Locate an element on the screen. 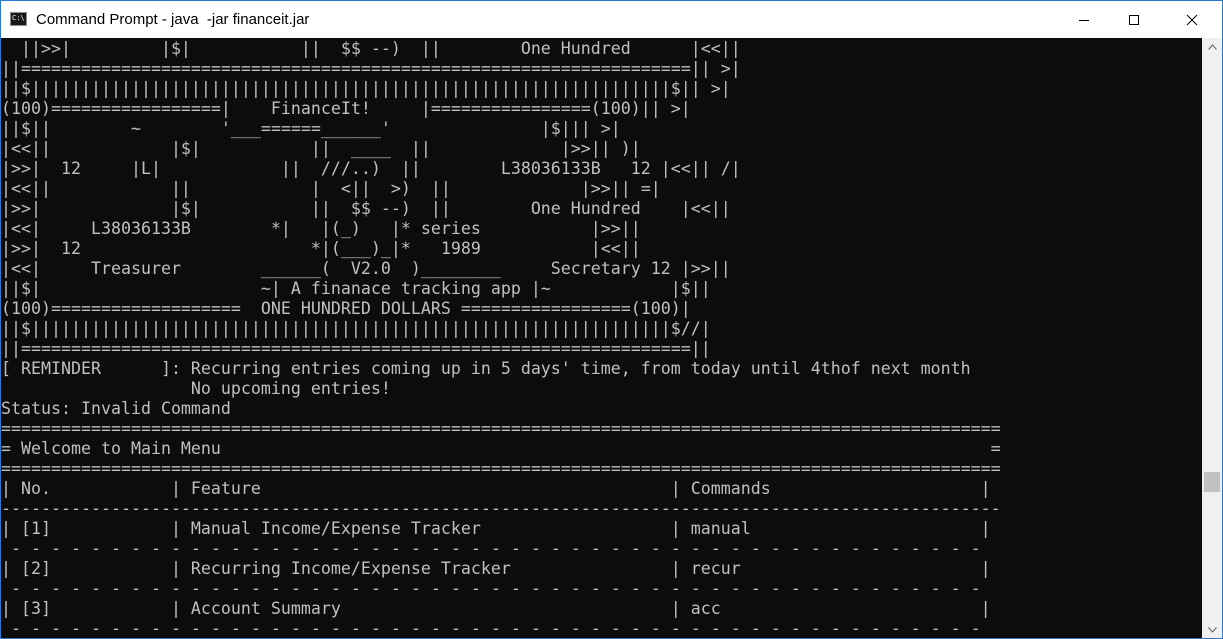 The height and width of the screenshot is (639, 1223). console-line: ||$|| ~ '___======______' |$||| >| is located at coordinates (311, 128).